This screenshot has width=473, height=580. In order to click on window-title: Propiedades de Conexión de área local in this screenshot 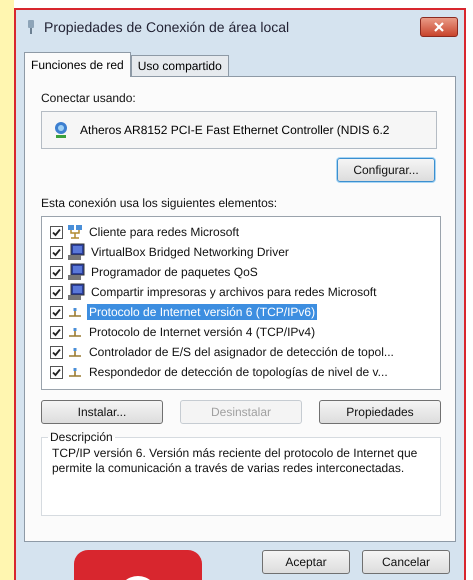, I will do `click(167, 27)`.